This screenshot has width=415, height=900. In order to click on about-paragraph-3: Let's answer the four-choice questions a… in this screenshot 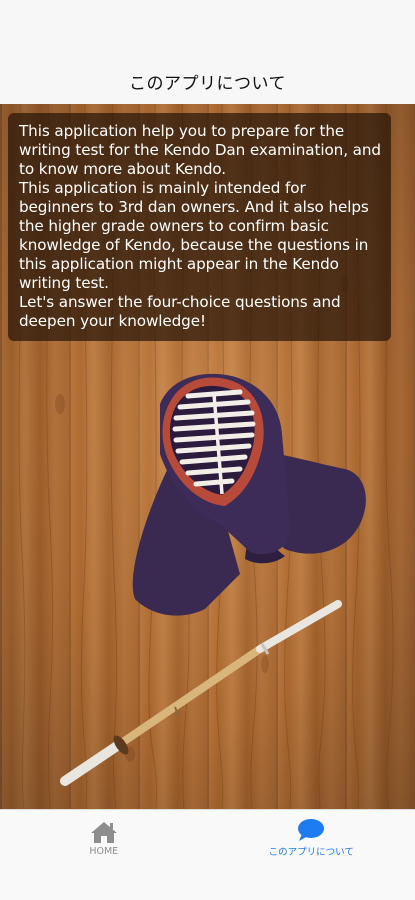, I will do `click(180, 311)`.